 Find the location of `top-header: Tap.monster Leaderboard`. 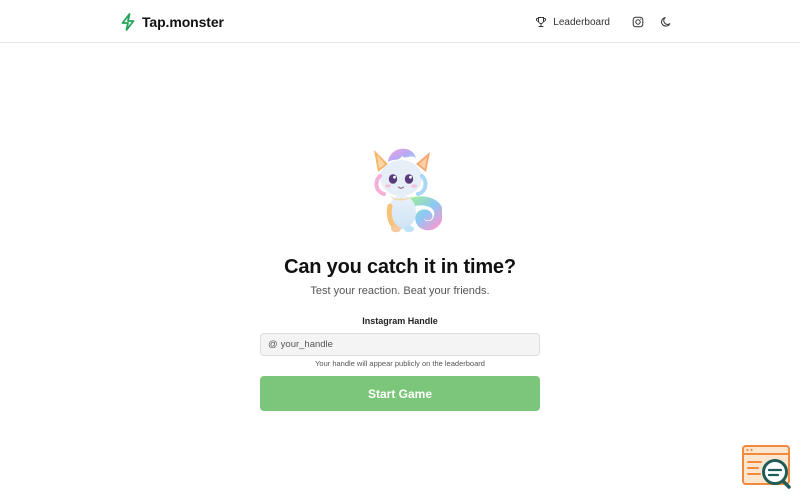

top-header: Tap.monster Leaderboard is located at coordinates (400, 21).